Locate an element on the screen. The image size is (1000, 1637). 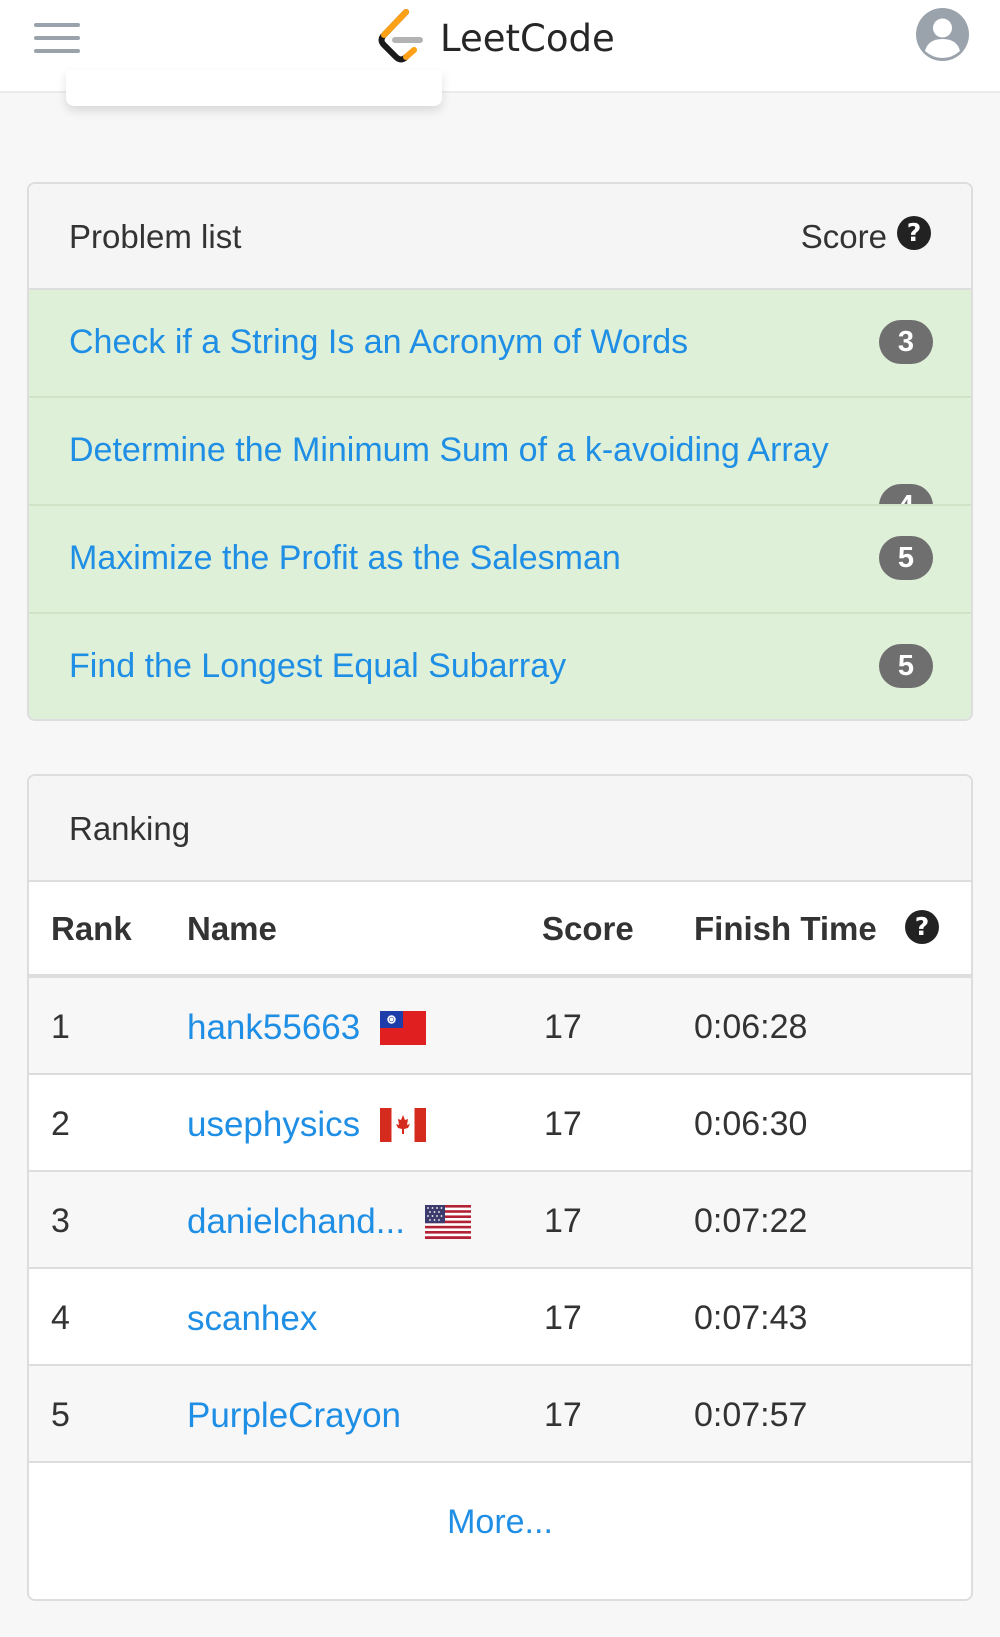
table-row: 2 usephysics 17 0:06:30 is located at coordinates (500, 1123).